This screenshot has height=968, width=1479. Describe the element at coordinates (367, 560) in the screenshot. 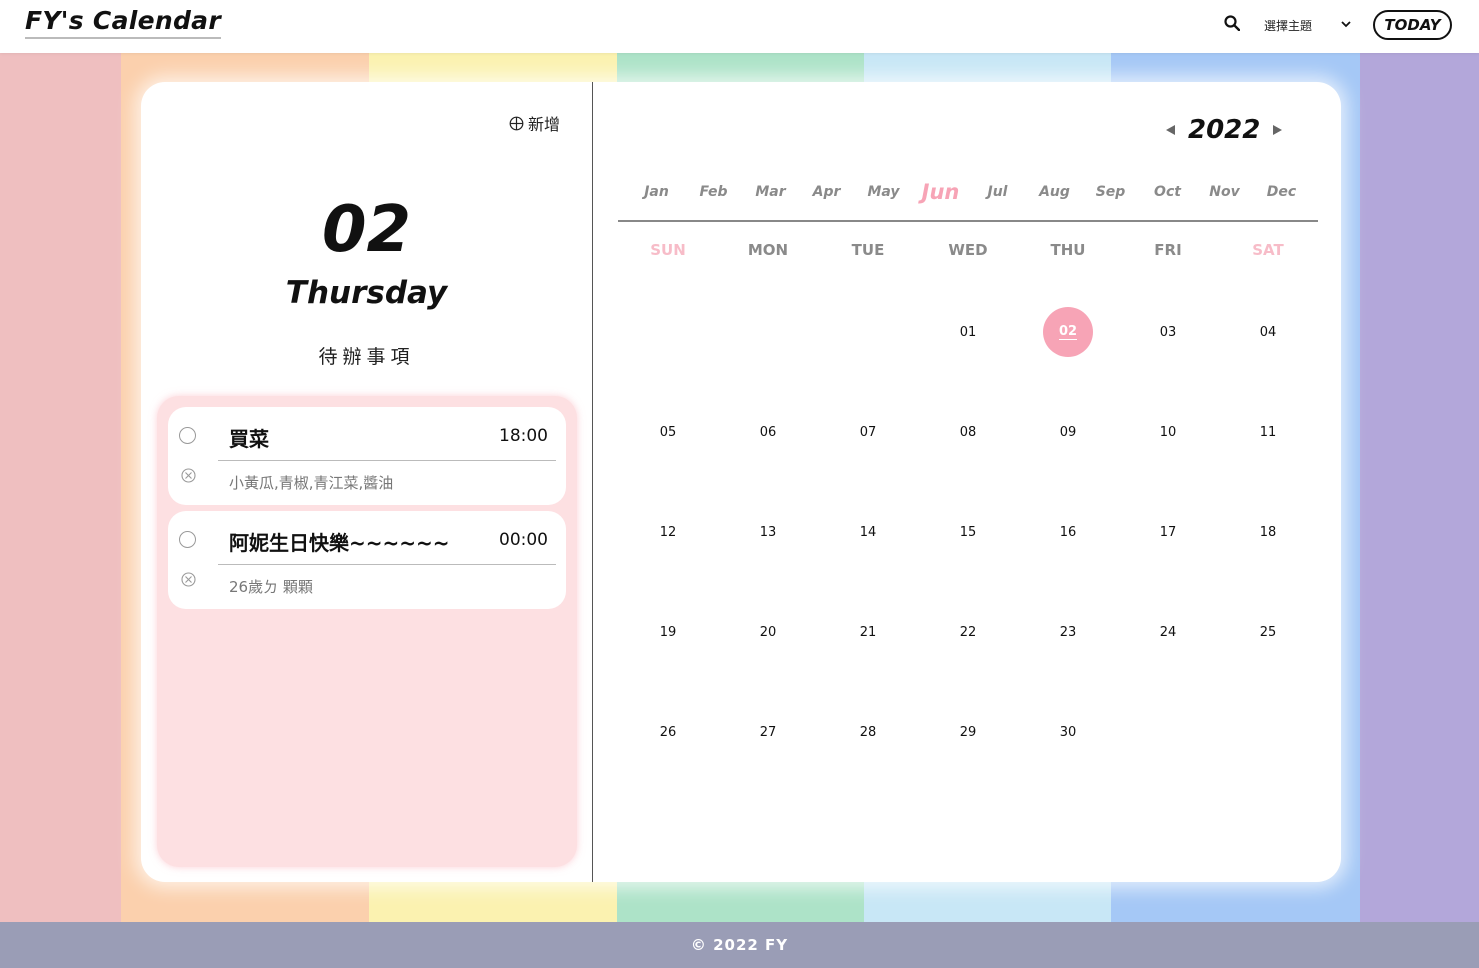

I see `todo-item: 阿妮生日快樂~~~~~~ 00:00 26歲ㄉ 顆顆` at that location.